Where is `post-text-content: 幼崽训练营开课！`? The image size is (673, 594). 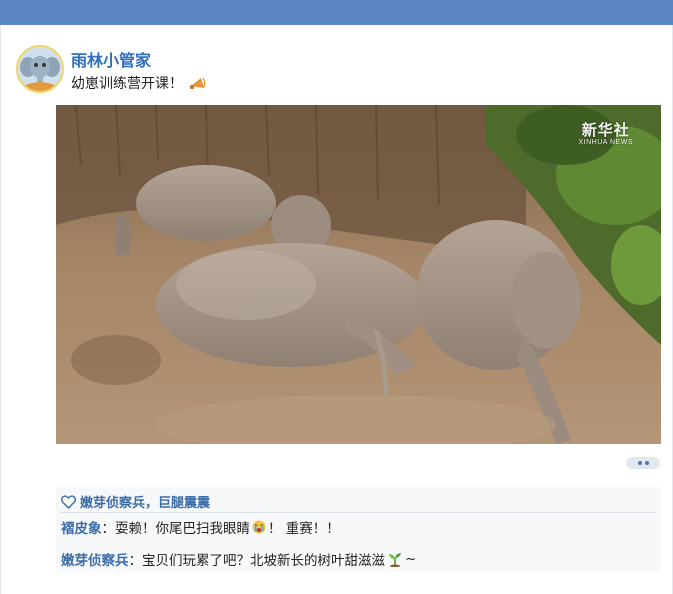
post-text-content: 幼崽训练营开课！ is located at coordinates (127, 84).